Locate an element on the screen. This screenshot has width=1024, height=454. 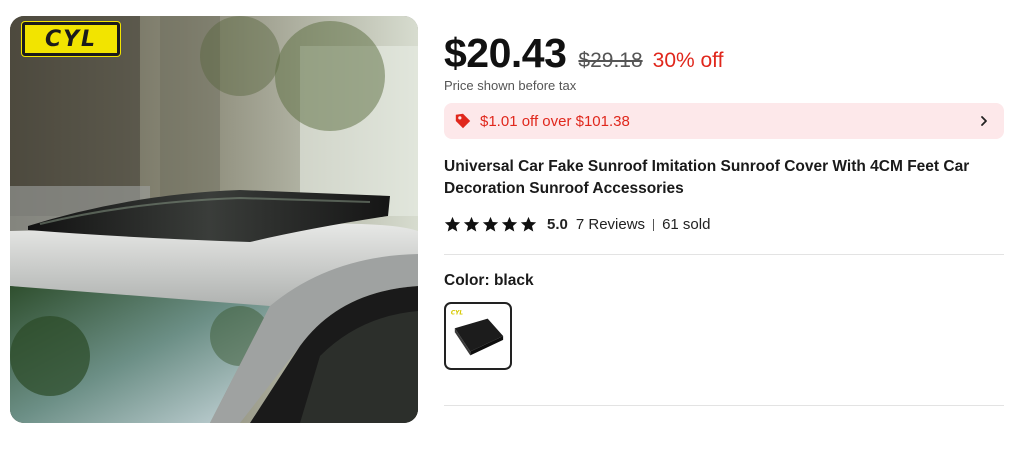
selected-color: black is located at coordinates (513, 280).